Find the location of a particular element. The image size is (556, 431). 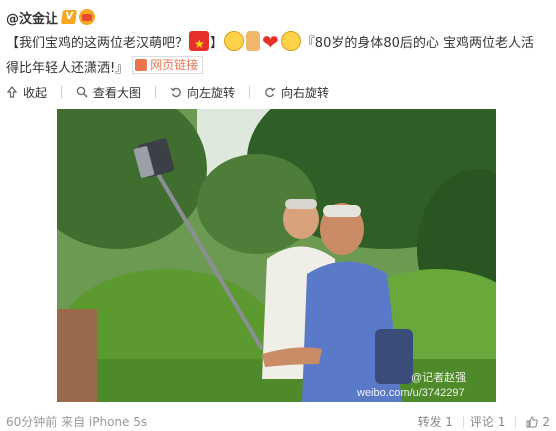

collapse-button: 收起 is located at coordinates (26, 92).